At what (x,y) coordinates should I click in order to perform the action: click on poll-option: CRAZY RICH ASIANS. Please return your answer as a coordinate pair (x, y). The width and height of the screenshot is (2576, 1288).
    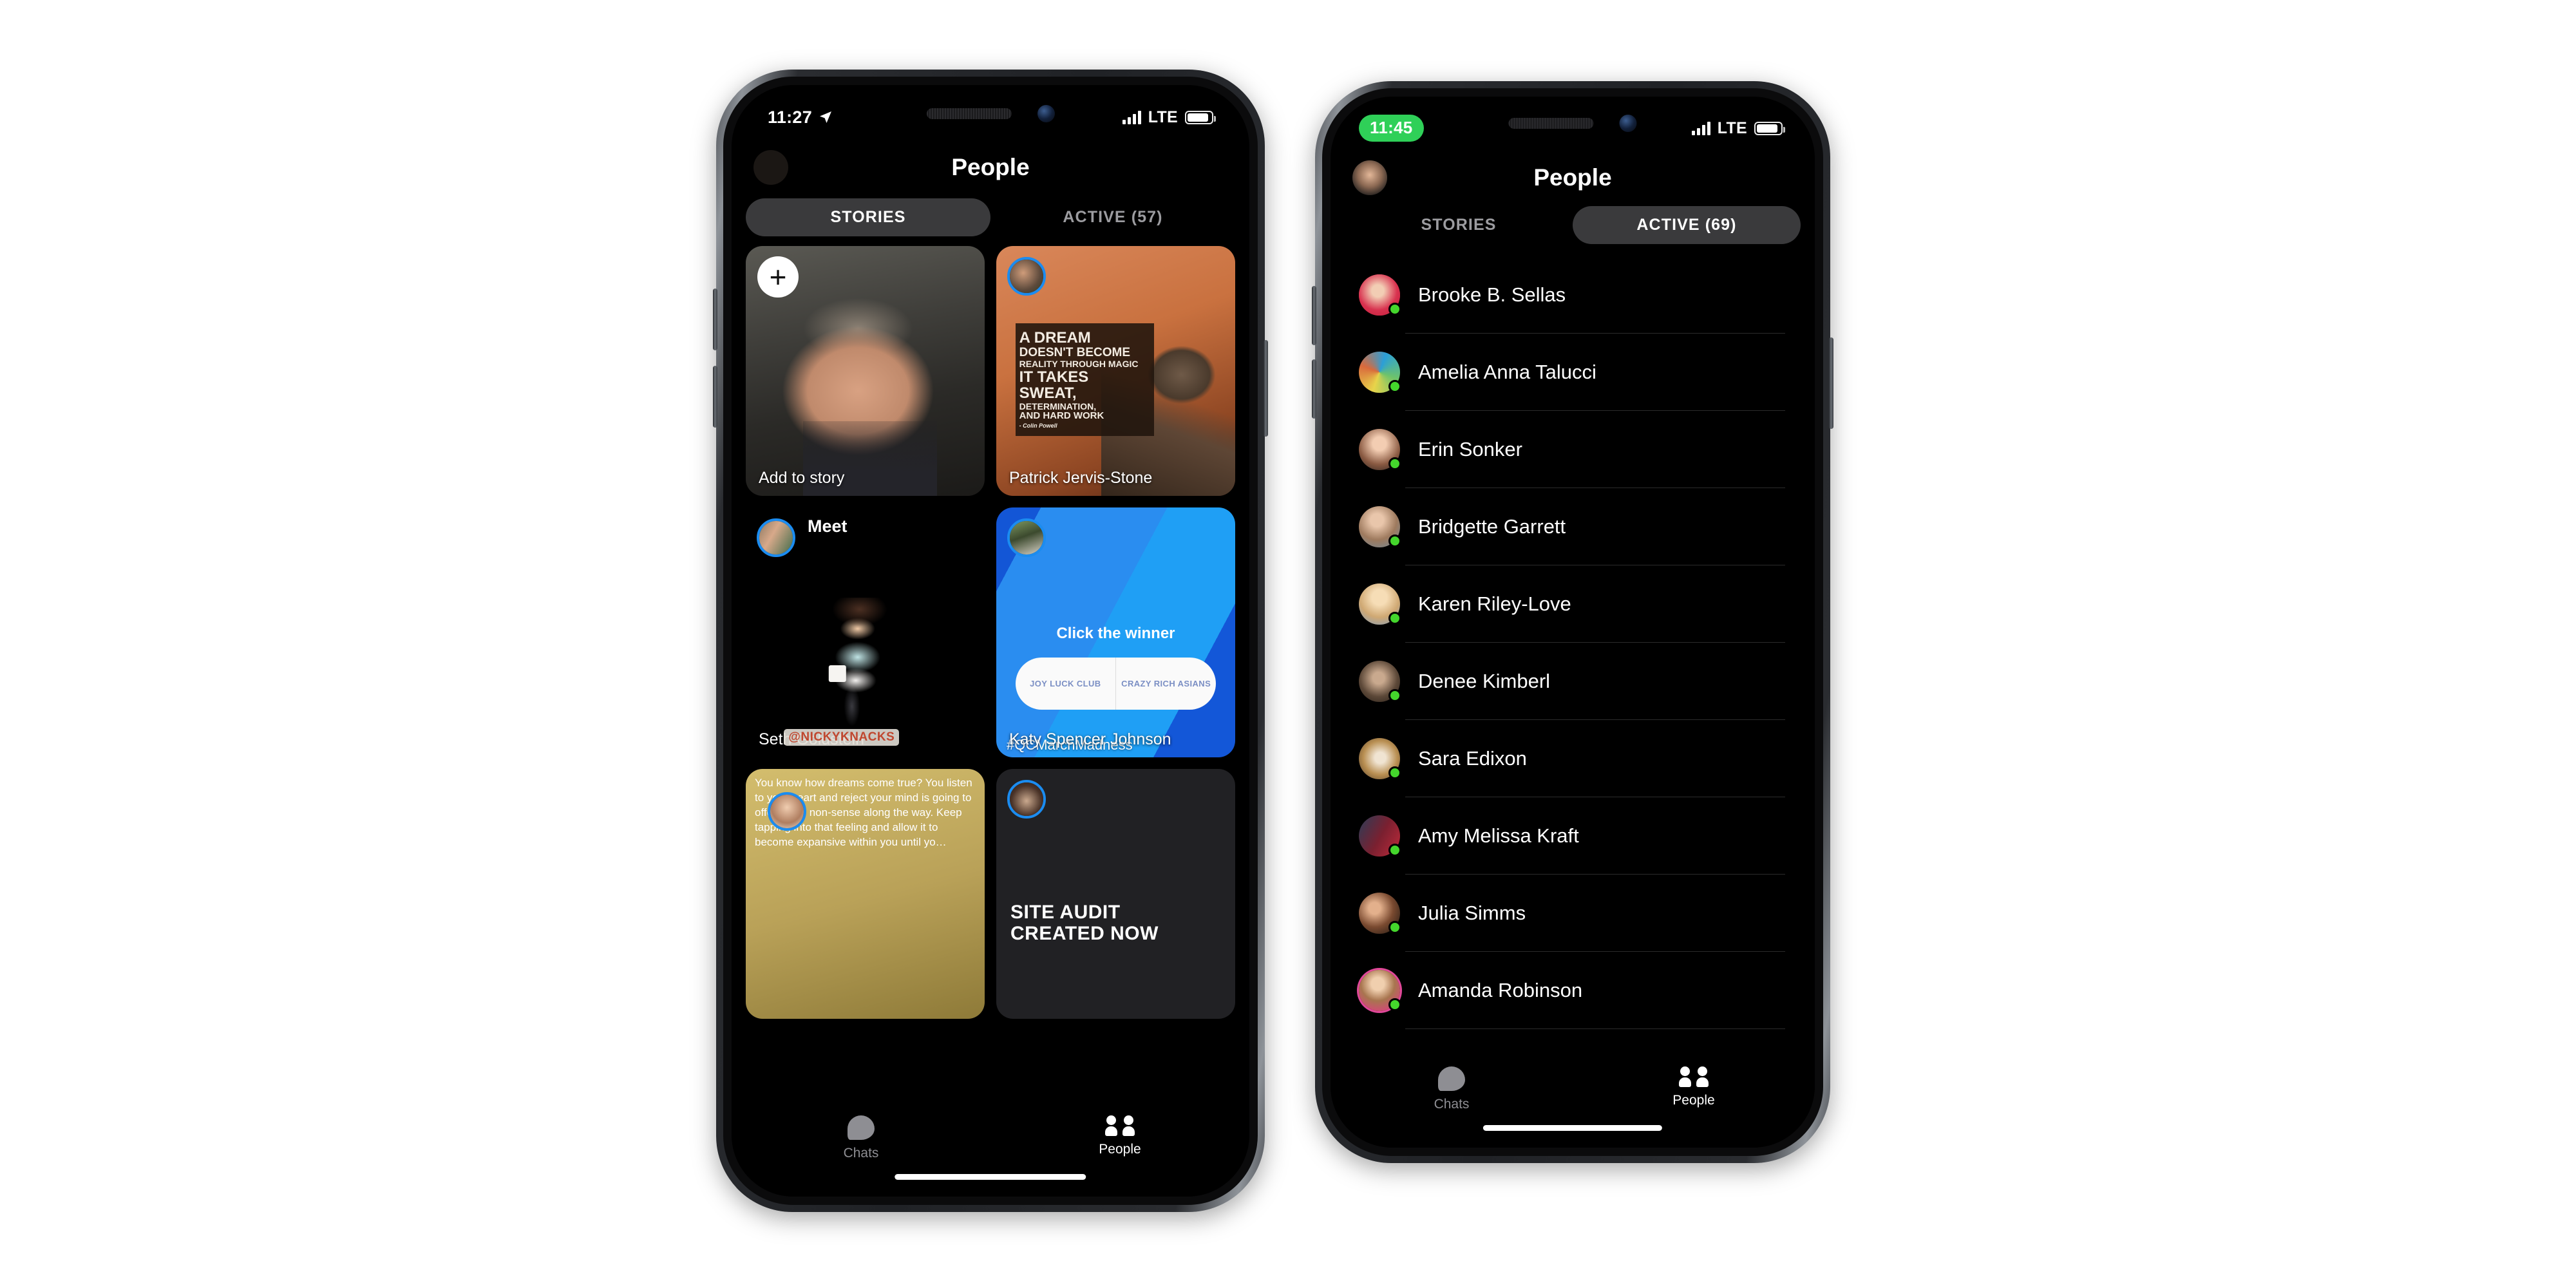
    Looking at the image, I should click on (1165, 684).